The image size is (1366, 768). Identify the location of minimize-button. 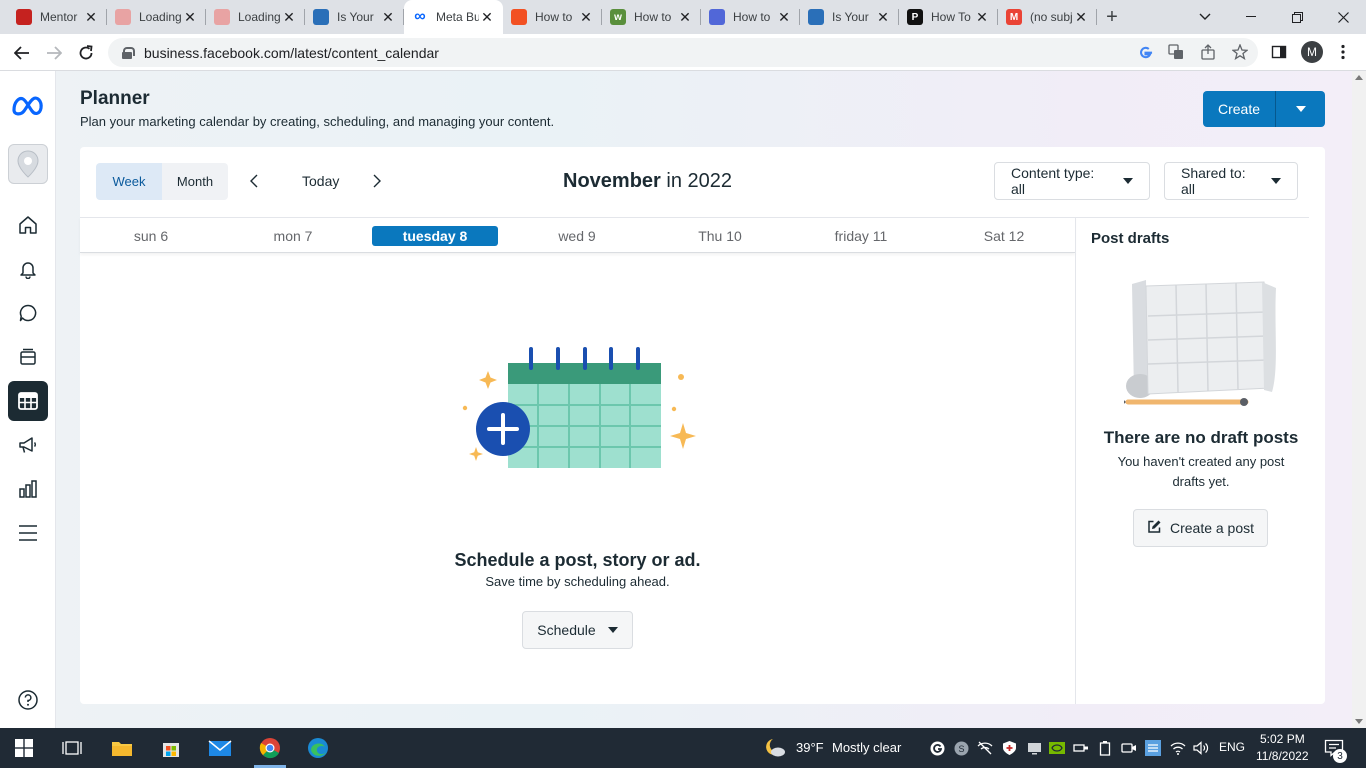
(1251, 17).